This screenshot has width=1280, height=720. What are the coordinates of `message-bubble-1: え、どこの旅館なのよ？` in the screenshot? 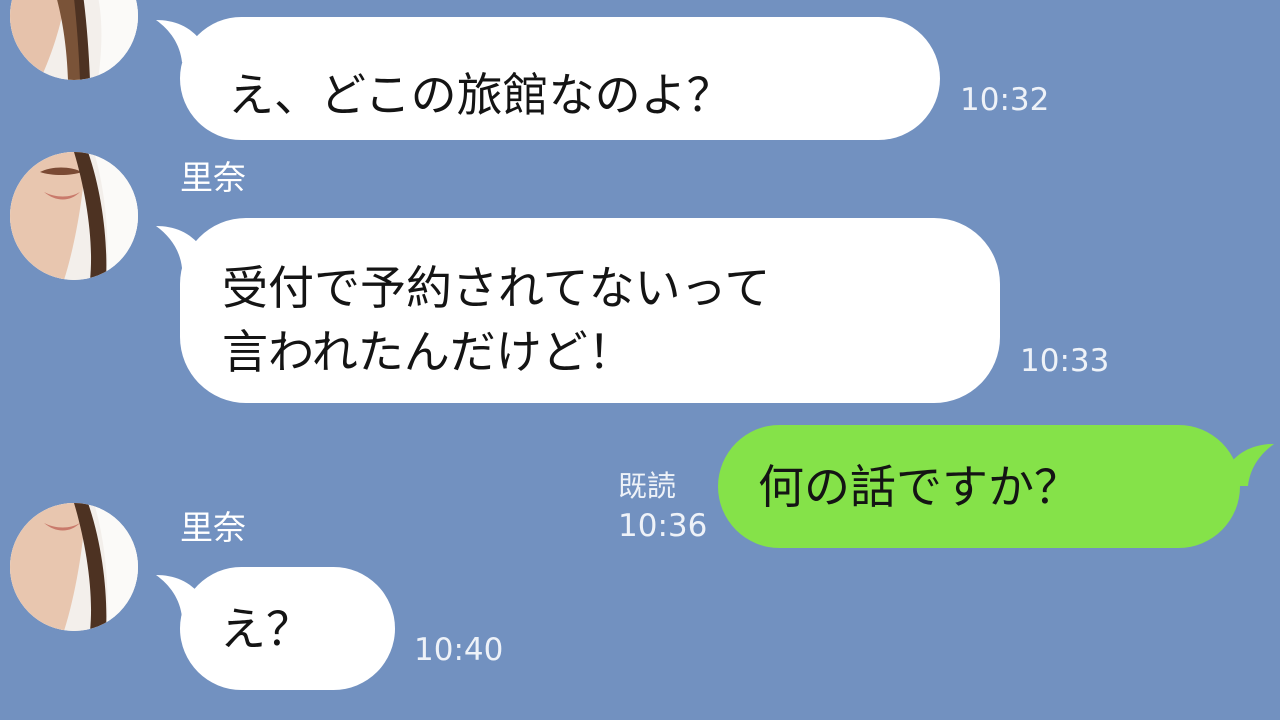 It's located at (560, 78).